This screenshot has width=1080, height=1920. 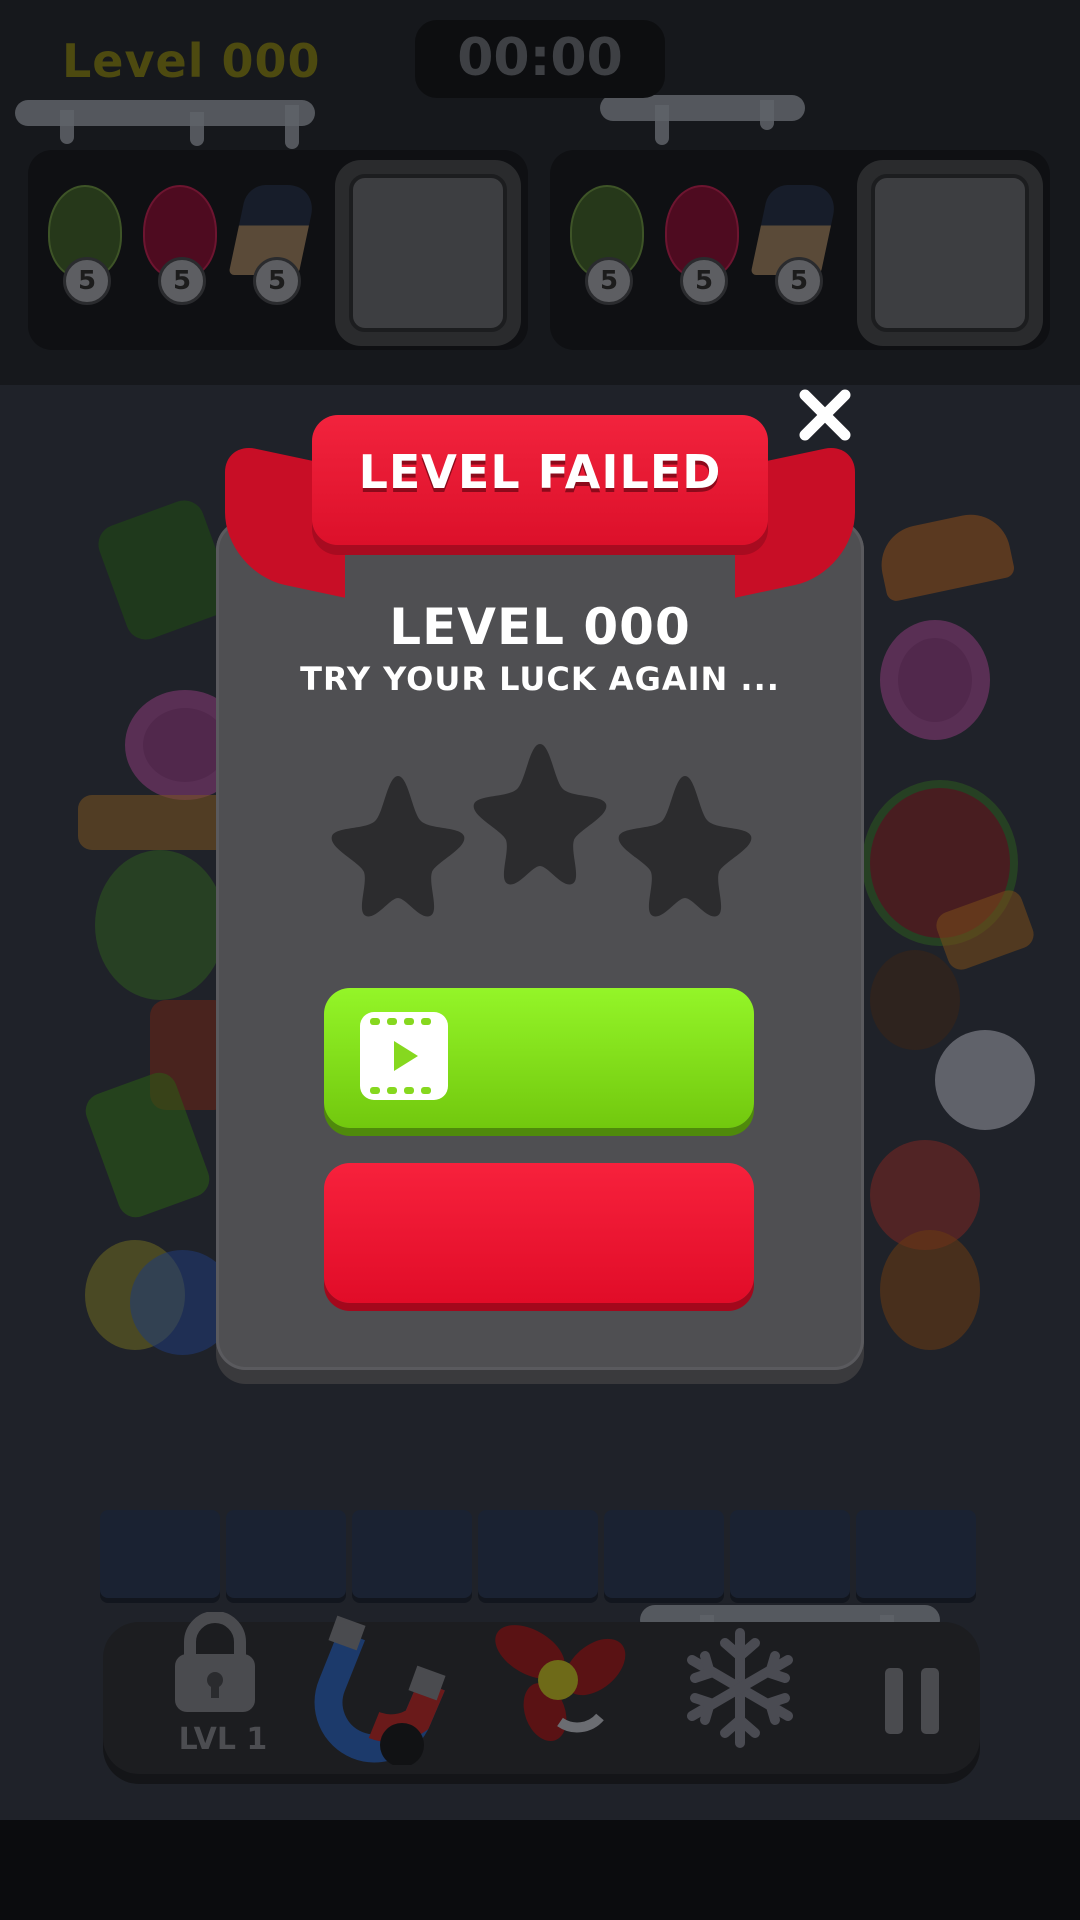 What do you see at coordinates (540, 1870) in the screenshot?
I see `bottom-strip` at bounding box center [540, 1870].